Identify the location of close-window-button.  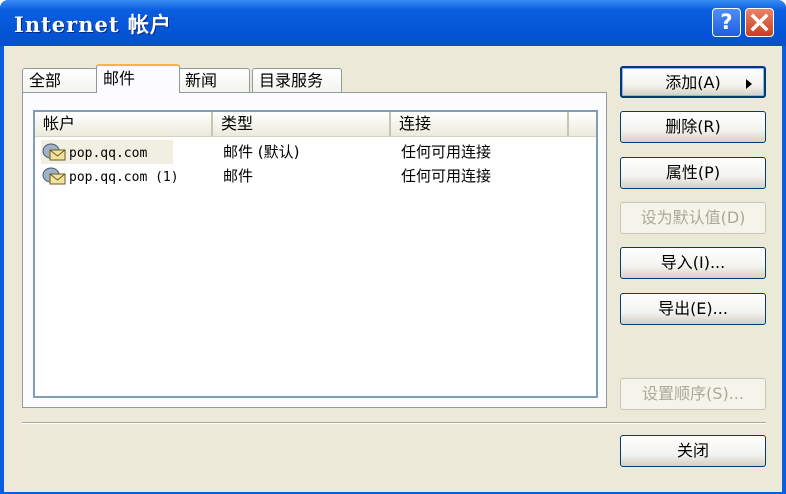
(759, 22).